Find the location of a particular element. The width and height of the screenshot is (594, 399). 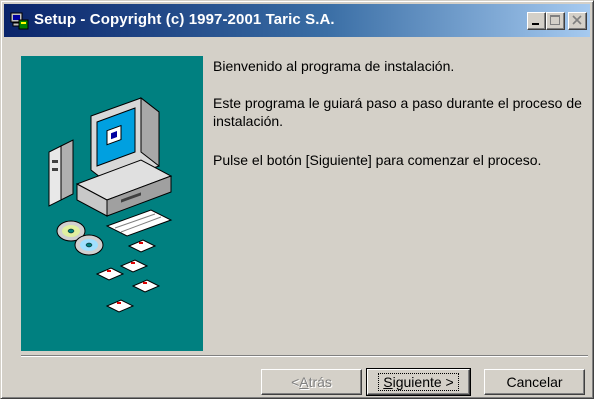

minimize-icon is located at coordinates (535, 24).